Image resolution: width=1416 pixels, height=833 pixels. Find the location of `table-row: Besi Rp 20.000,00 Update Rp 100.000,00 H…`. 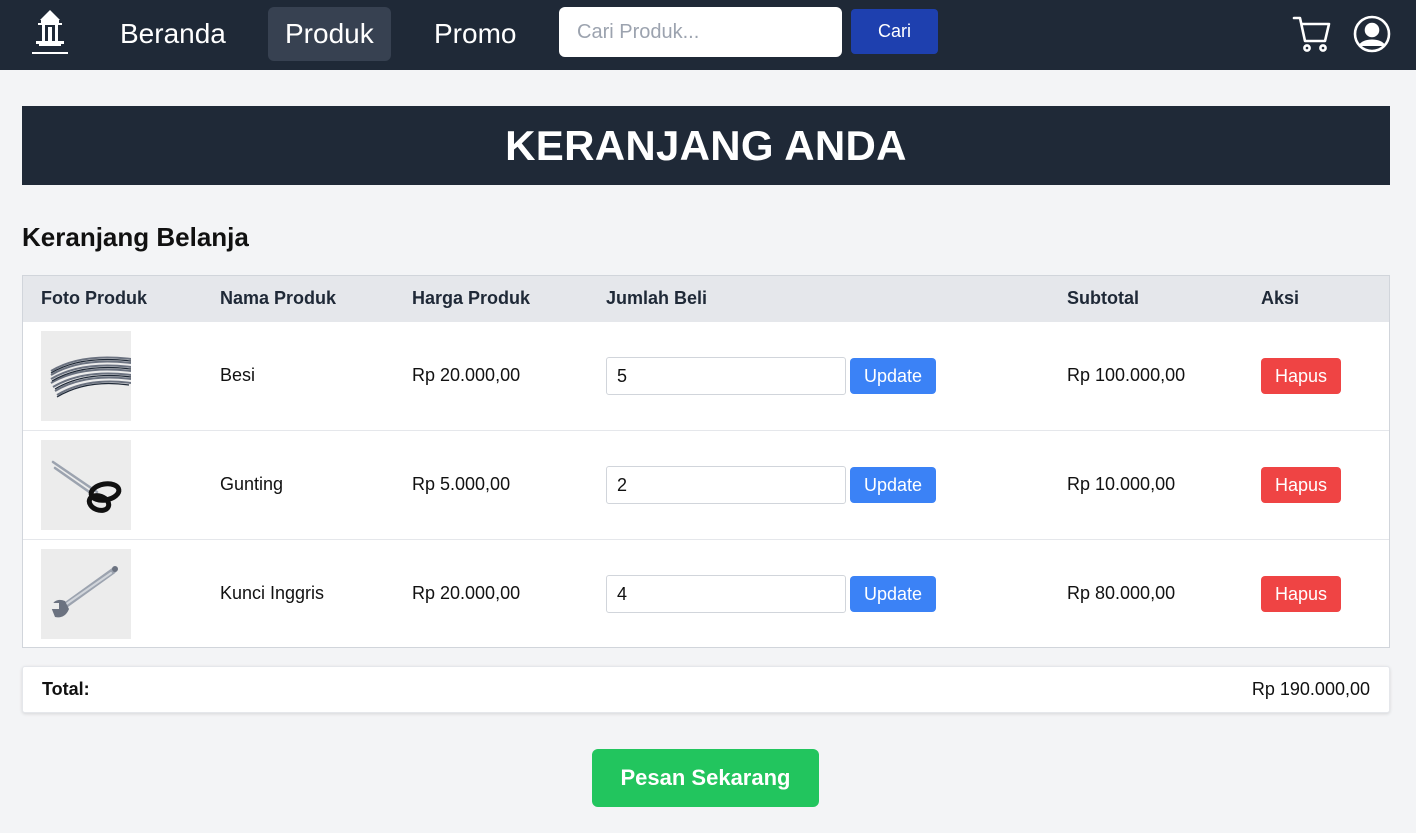

table-row: Besi Rp 20.000,00 Update Rp 100.000,00 H… is located at coordinates (706, 375).